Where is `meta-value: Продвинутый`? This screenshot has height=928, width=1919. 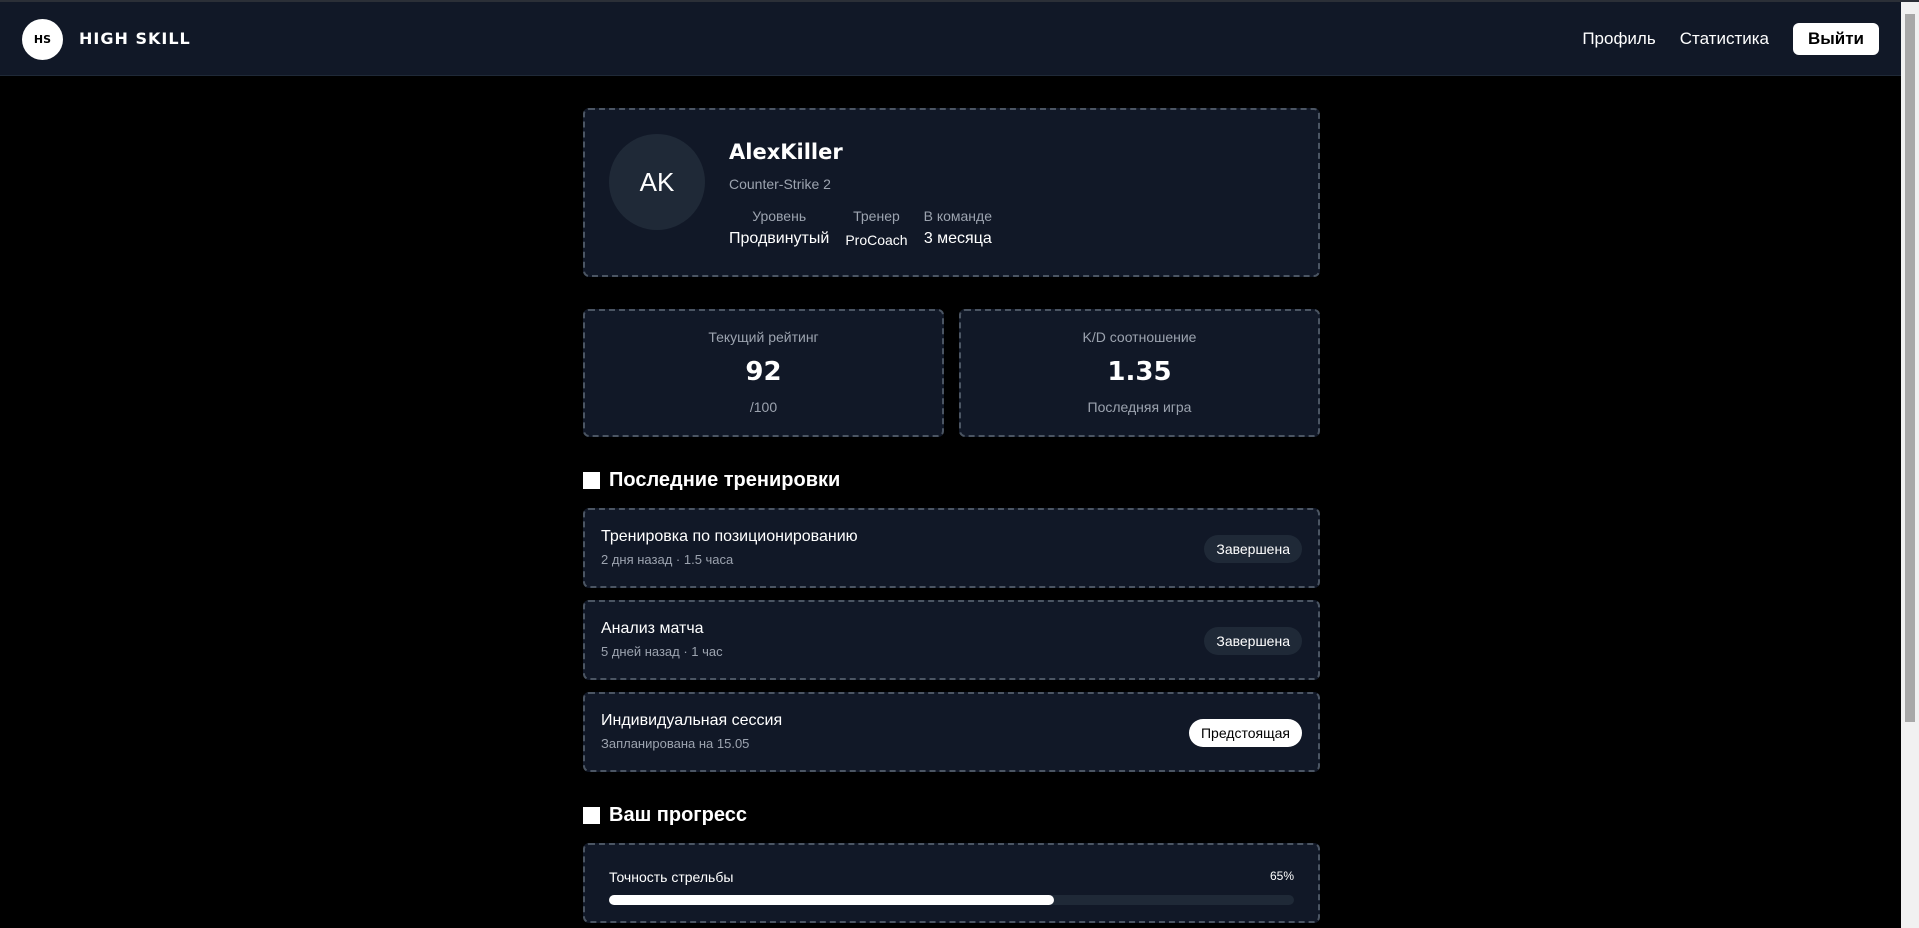 meta-value: Продвинутый is located at coordinates (779, 238).